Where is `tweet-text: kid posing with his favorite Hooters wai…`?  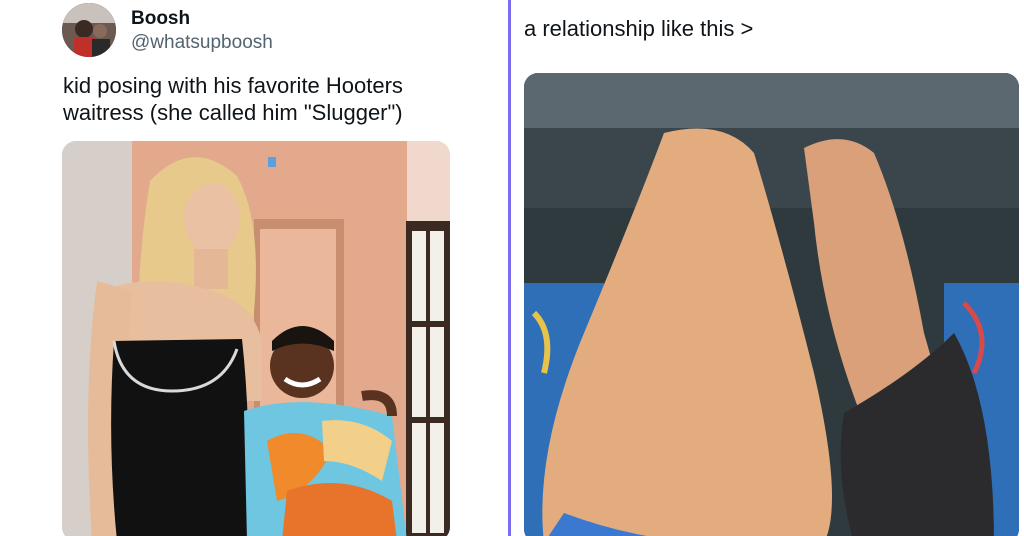 tweet-text: kid posing with his favorite Hooters wai… is located at coordinates (233, 99).